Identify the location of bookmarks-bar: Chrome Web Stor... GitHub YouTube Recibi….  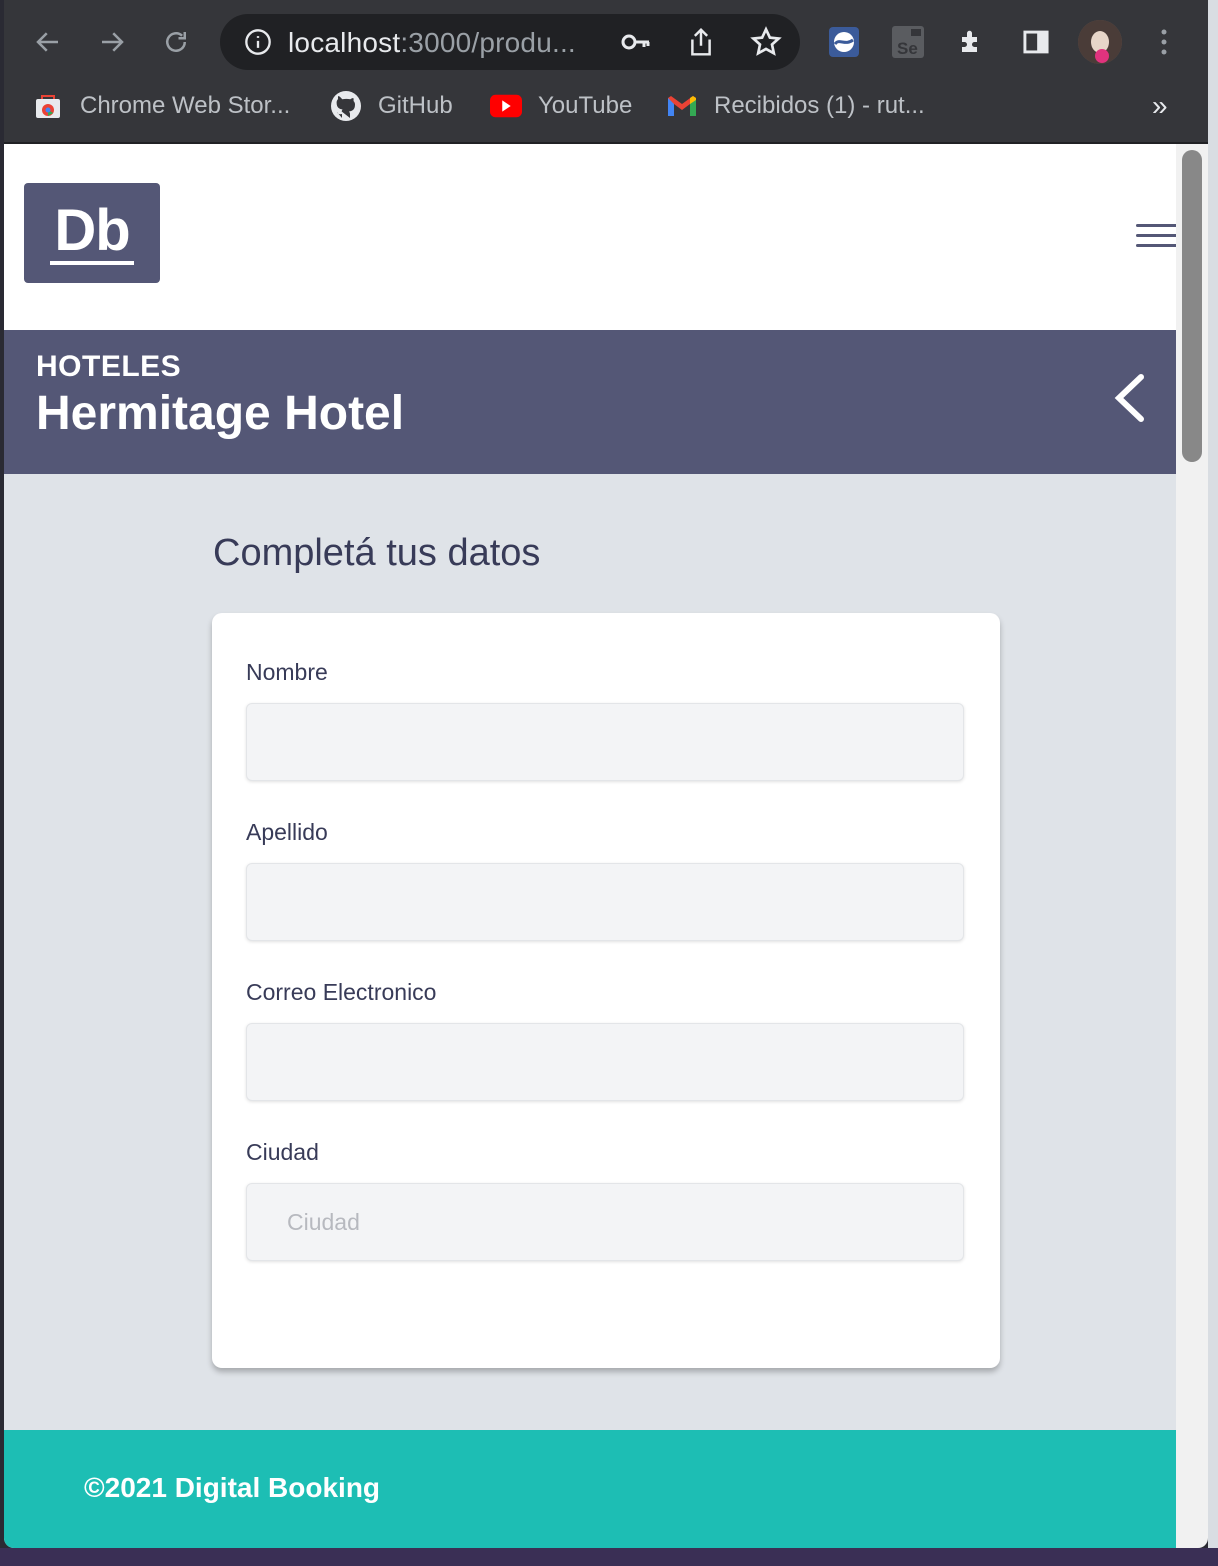
(606, 114).